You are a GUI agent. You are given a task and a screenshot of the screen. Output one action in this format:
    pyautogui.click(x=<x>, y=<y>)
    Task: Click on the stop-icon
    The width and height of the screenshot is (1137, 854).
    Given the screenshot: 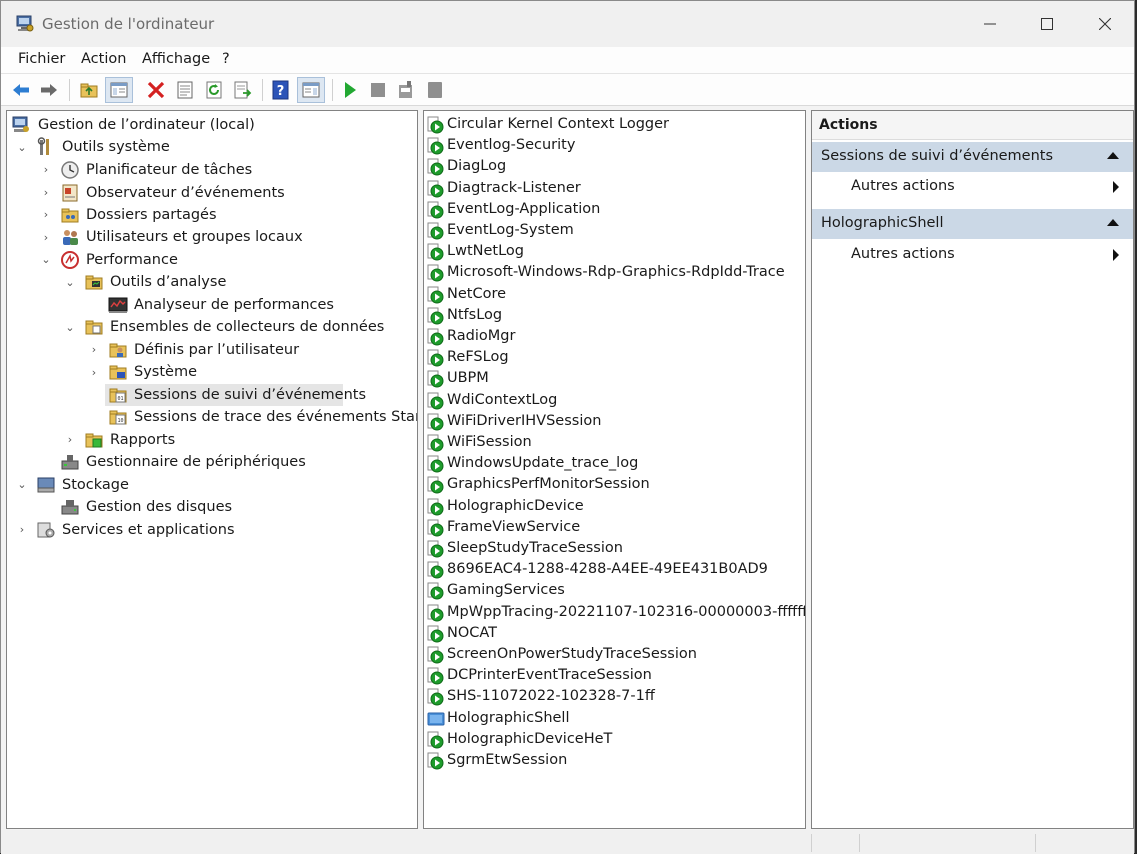 What is the action you would take?
    pyautogui.click(x=378, y=90)
    